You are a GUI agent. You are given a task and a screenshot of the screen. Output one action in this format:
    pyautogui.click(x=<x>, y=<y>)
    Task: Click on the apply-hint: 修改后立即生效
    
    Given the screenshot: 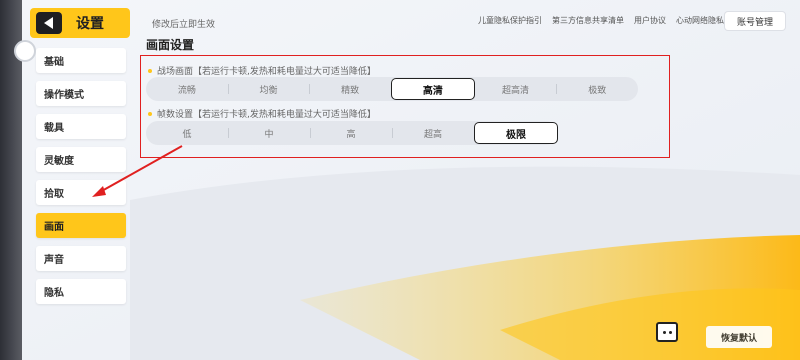 What is the action you would take?
    pyautogui.click(x=184, y=25)
    